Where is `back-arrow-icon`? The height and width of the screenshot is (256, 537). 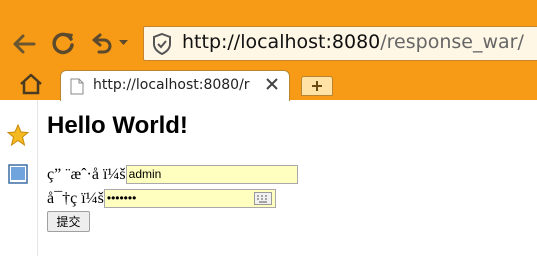
back-arrow-icon is located at coordinates (24, 44).